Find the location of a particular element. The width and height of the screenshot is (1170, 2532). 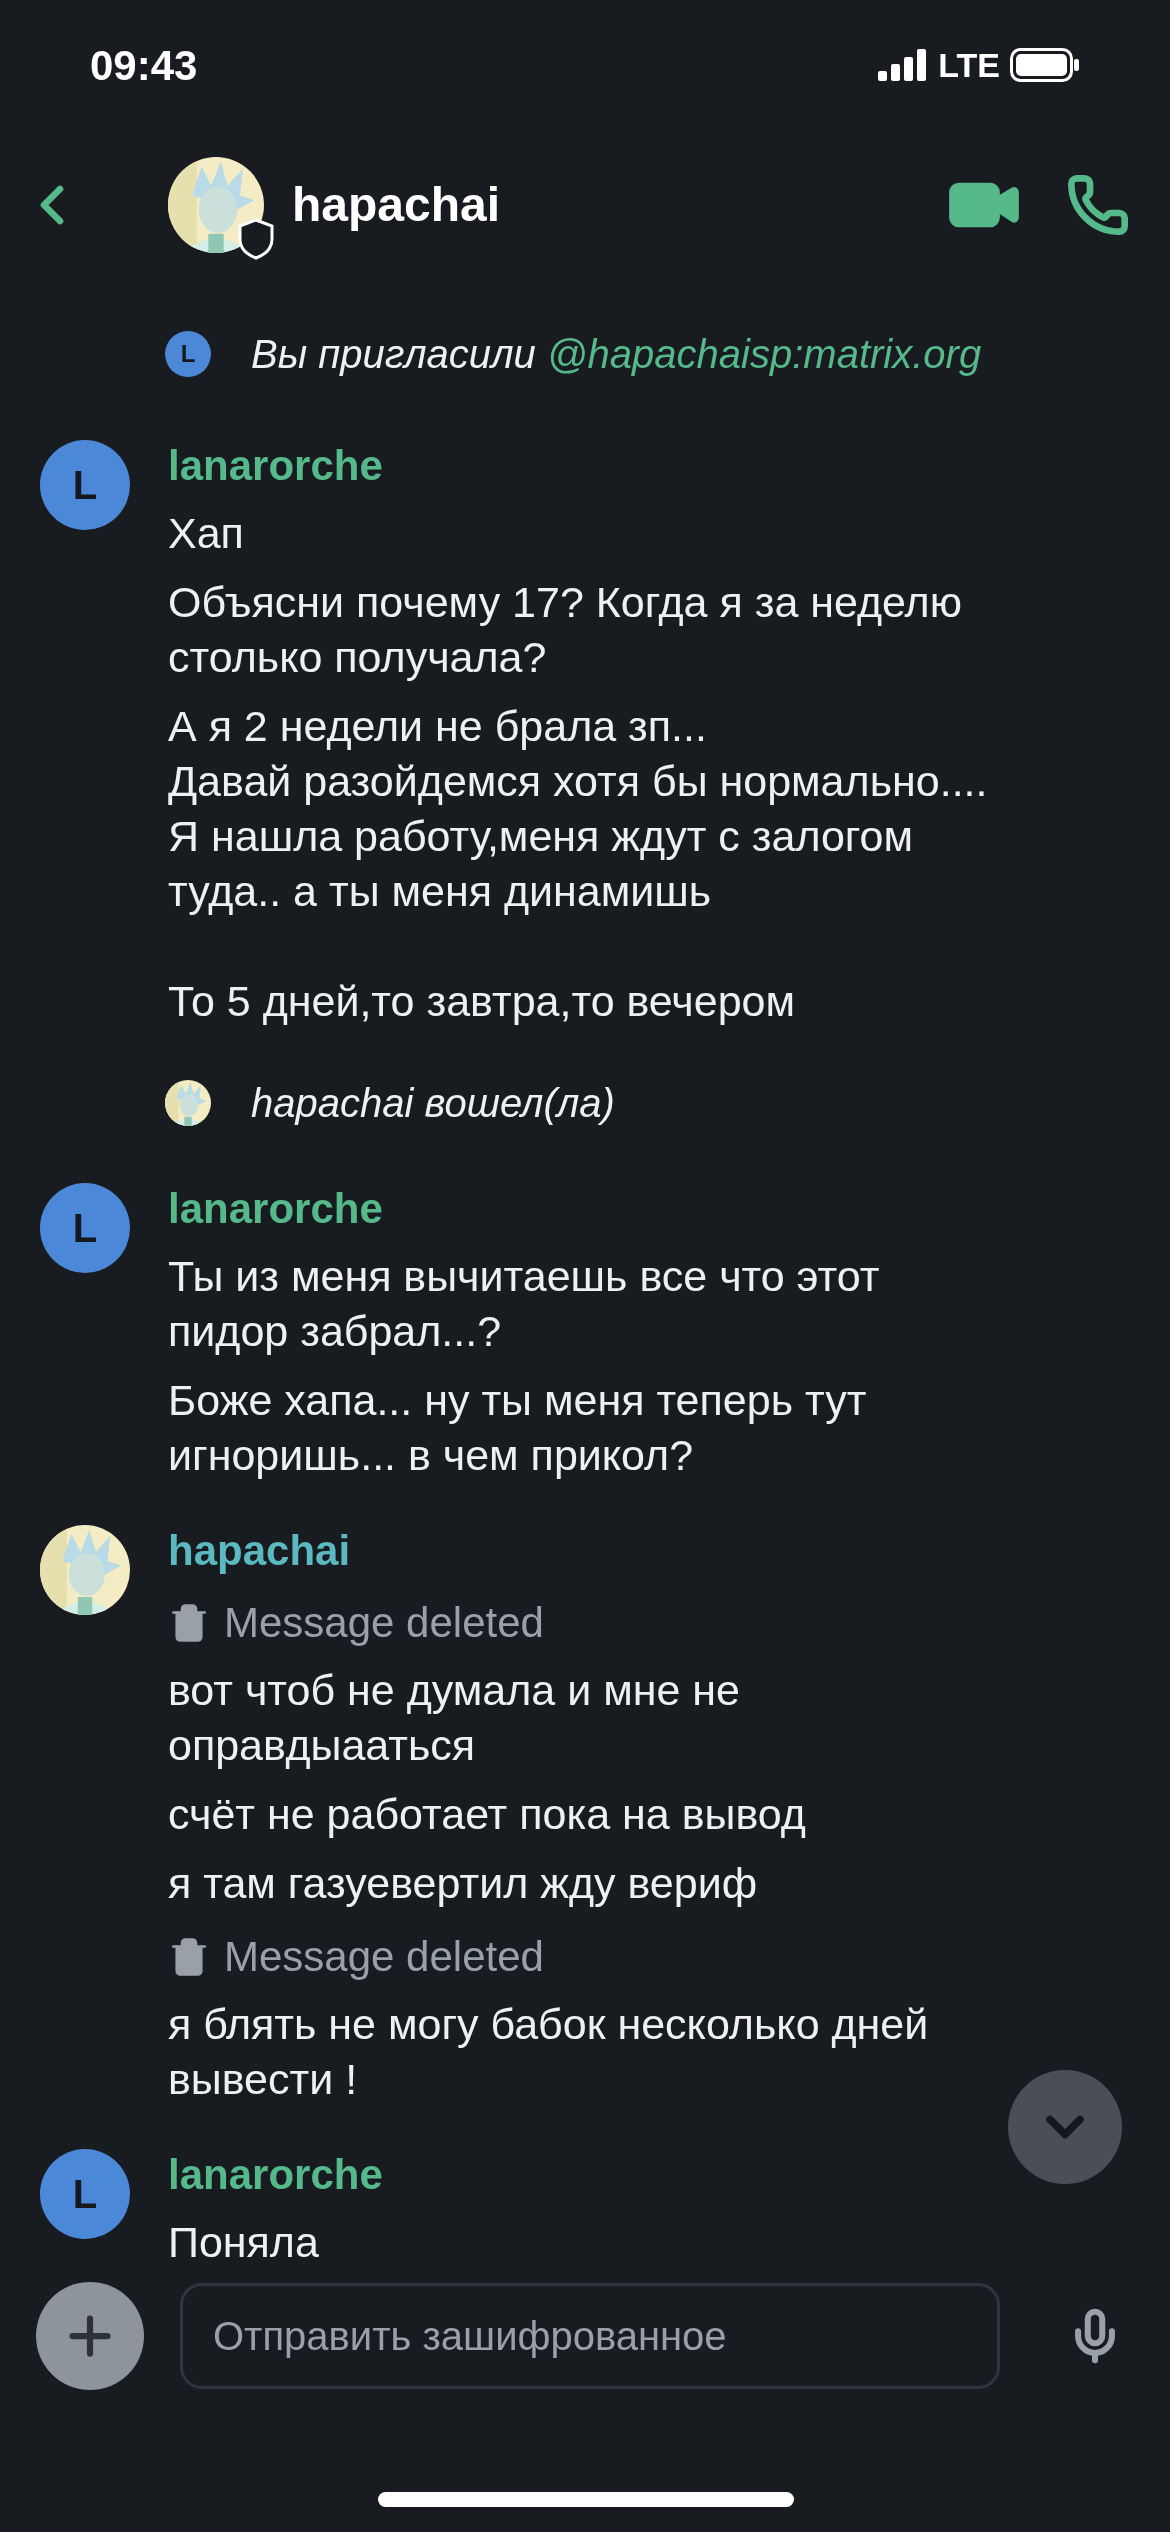

network-type: LTE is located at coordinates (969, 65).